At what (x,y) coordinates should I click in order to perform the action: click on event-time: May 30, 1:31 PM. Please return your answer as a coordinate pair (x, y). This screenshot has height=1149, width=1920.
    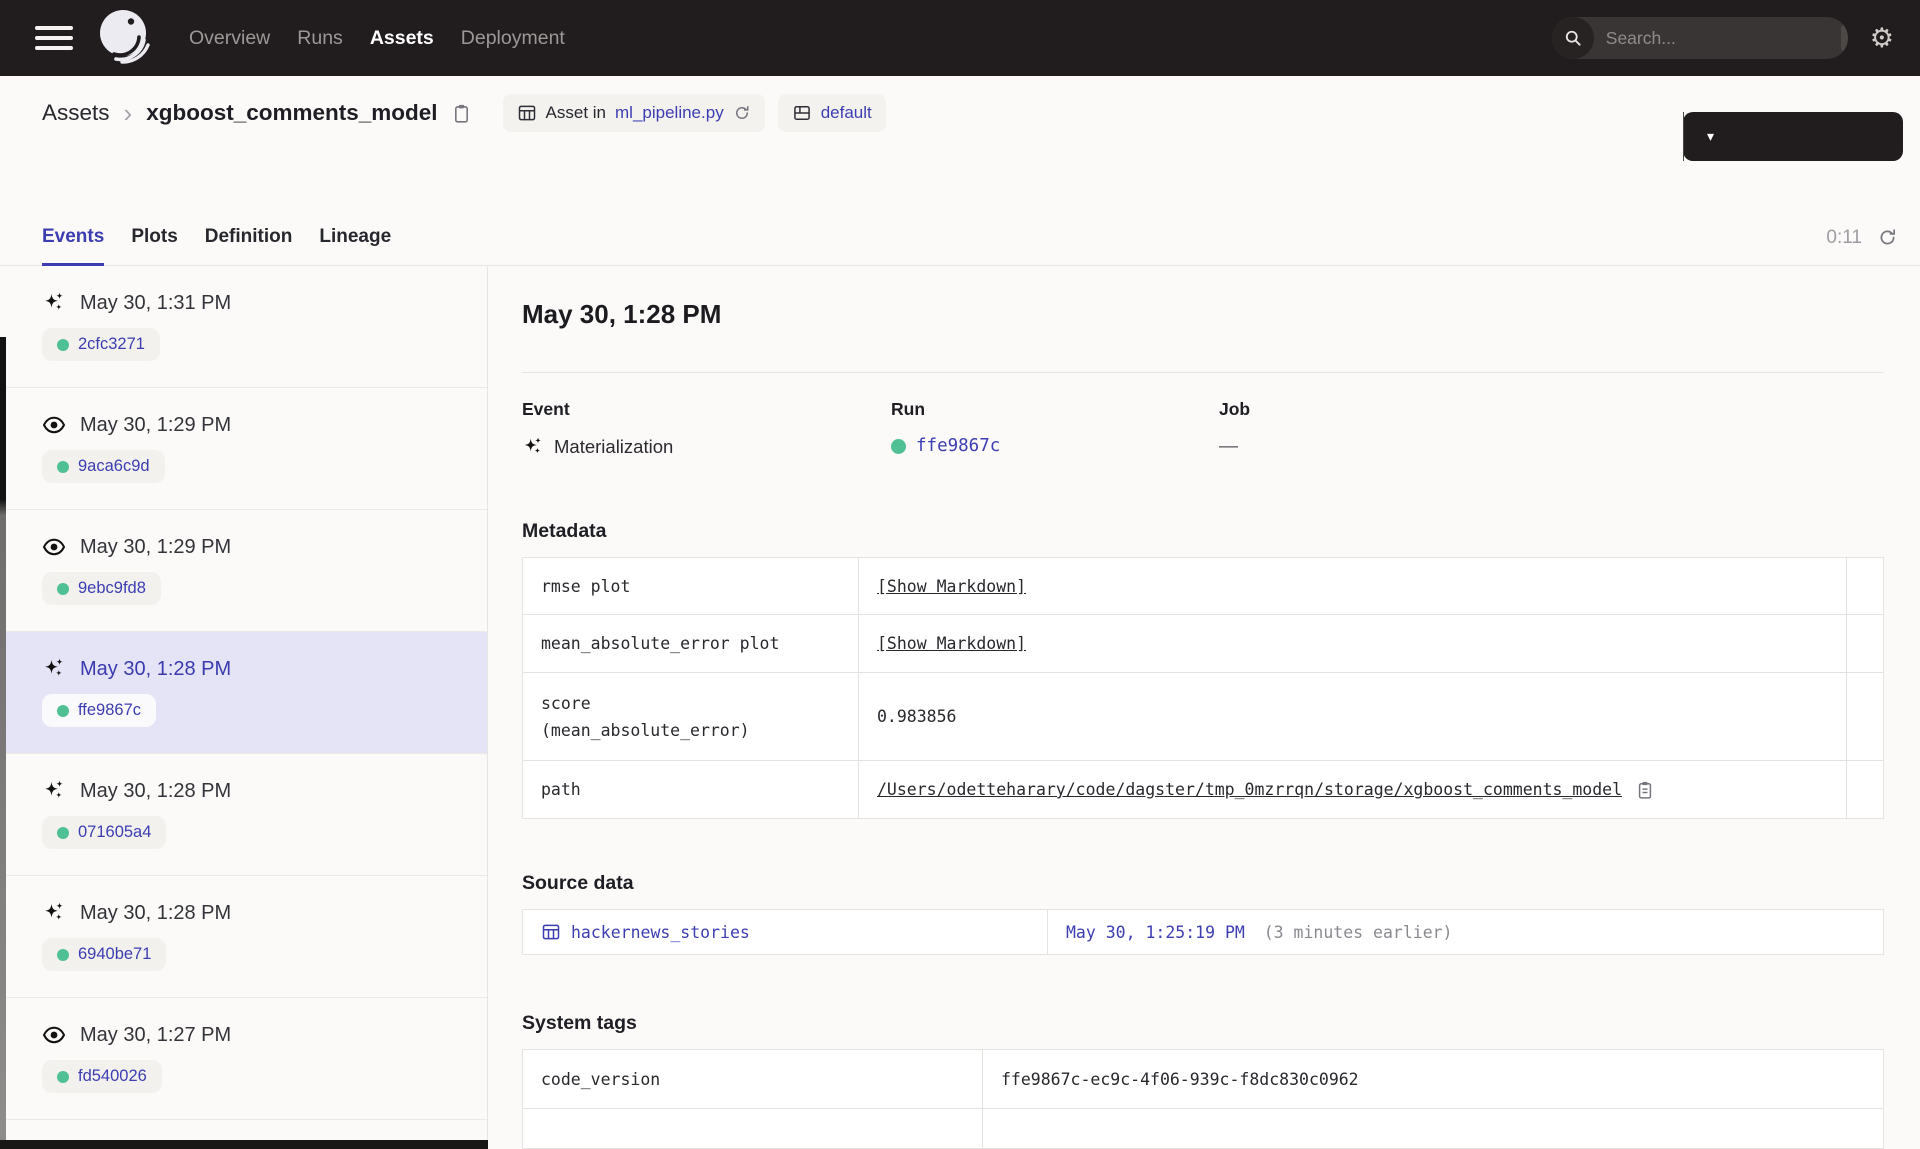
    Looking at the image, I should click on (156, 302).